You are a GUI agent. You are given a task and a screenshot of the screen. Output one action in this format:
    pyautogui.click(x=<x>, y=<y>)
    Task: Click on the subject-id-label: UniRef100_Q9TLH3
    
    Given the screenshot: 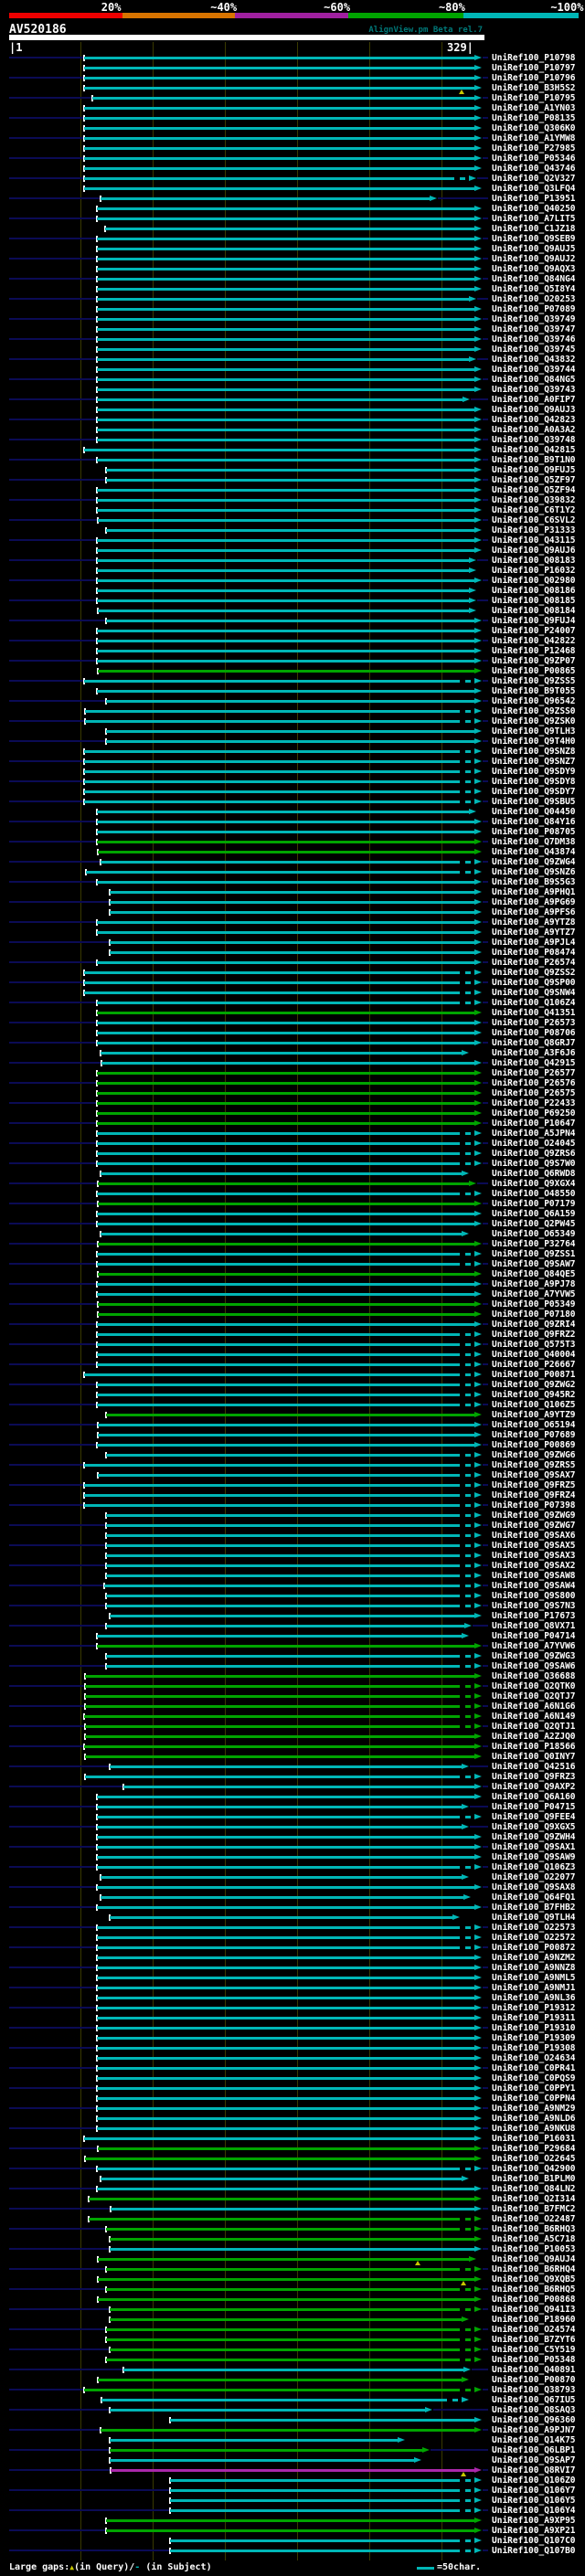 What is the action you would take?
    pyautogui.click(x=534, y=731)
    